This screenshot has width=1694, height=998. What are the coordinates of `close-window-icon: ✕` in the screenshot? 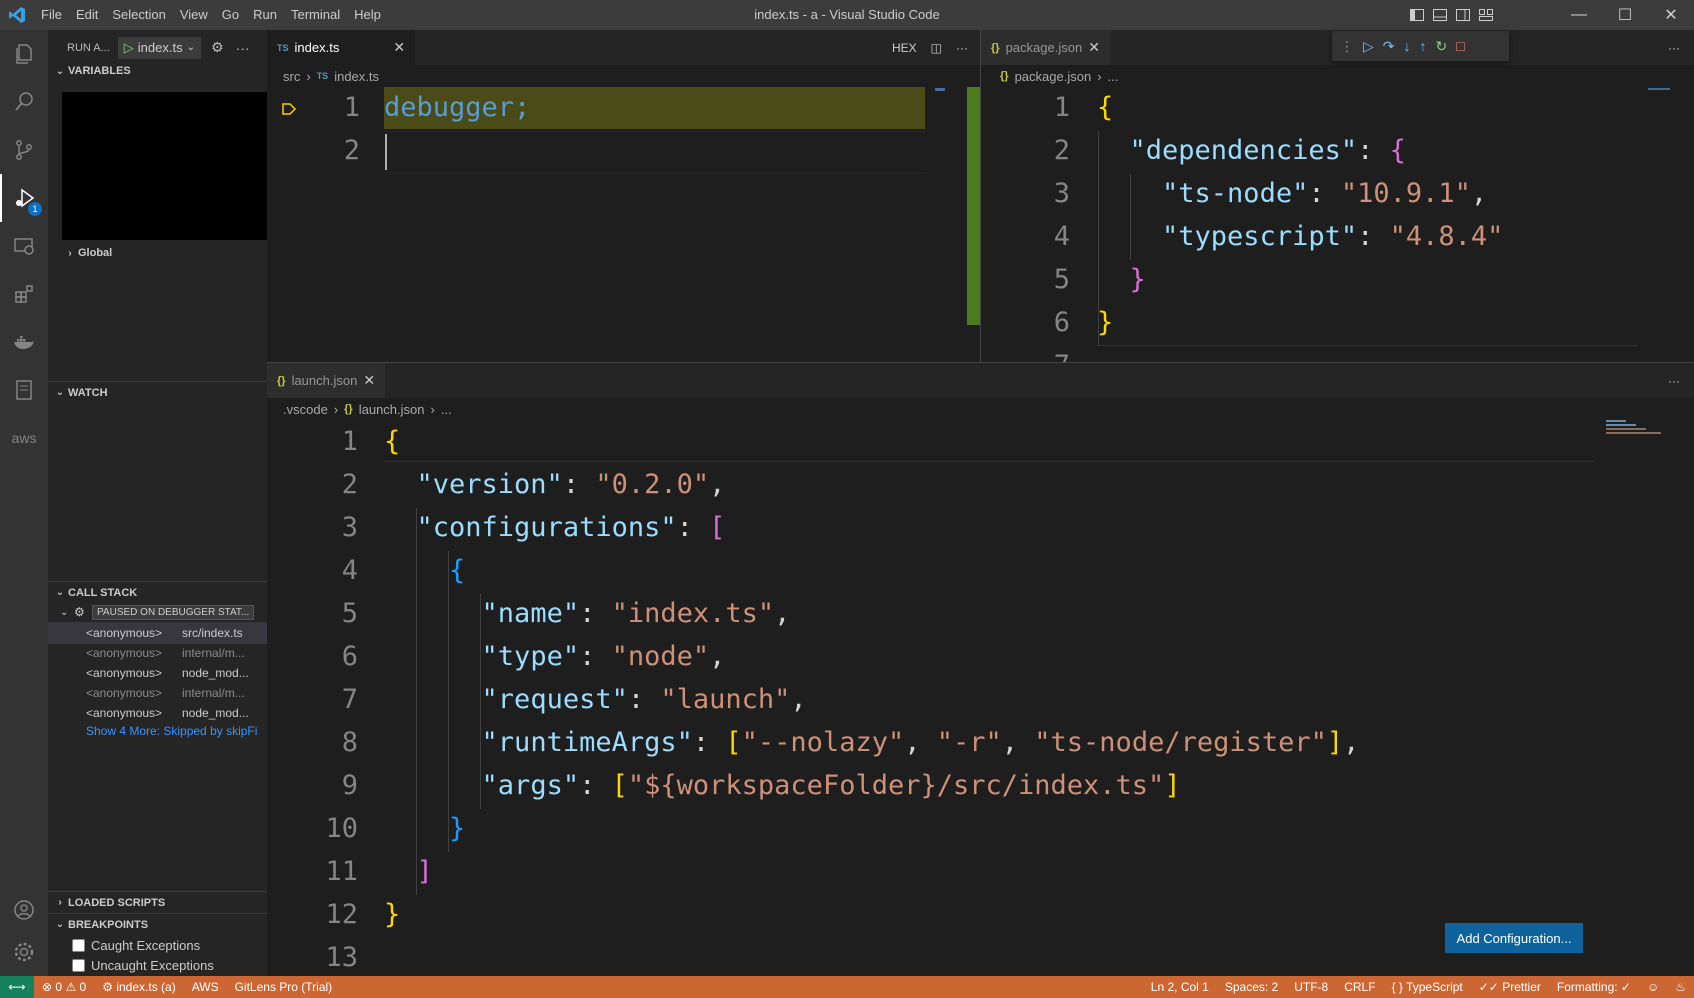 It's located at (1671, 15).